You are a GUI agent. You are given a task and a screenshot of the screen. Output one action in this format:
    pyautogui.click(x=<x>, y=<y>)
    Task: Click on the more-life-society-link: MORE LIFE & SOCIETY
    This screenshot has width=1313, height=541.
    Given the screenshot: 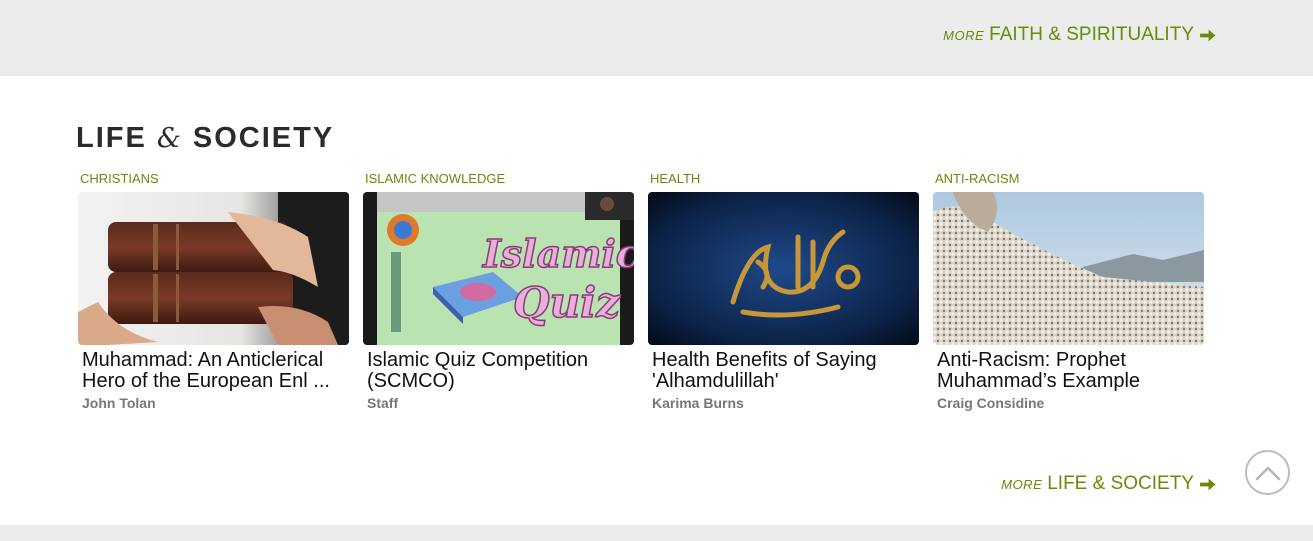 What is the action you would take?
    pyautogui.click(x=1108, y=484)
    